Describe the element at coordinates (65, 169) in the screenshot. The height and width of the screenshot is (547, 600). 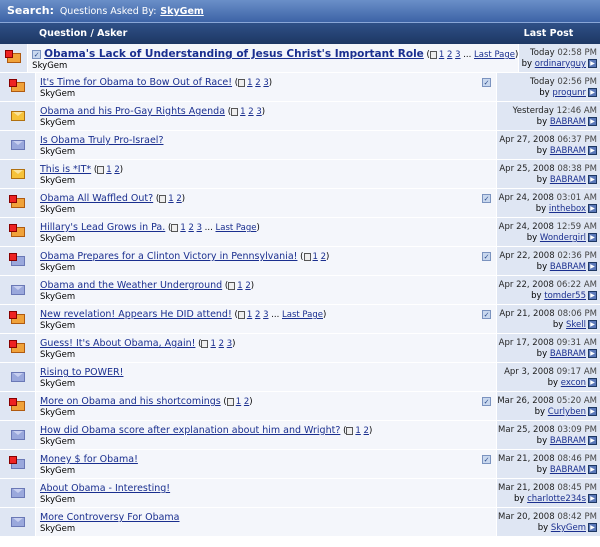
I see `question-link: This is *IT*` at that location.